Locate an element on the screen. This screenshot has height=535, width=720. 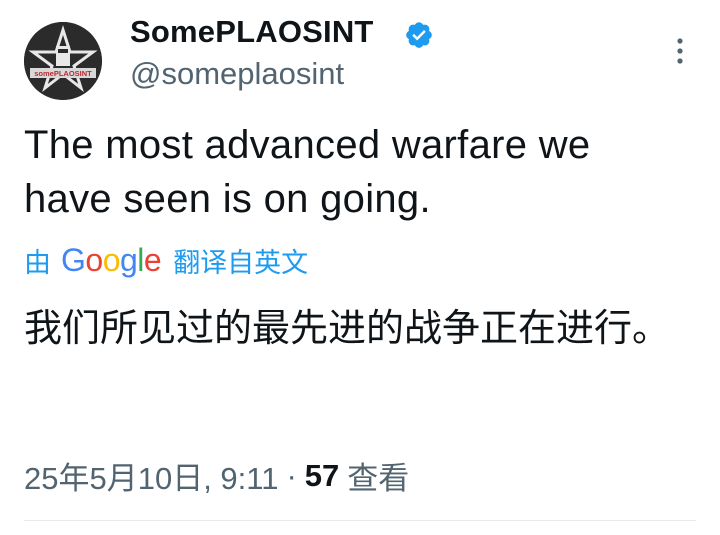
avatar: somePLAOSINT is located at coordinates (63, 61).